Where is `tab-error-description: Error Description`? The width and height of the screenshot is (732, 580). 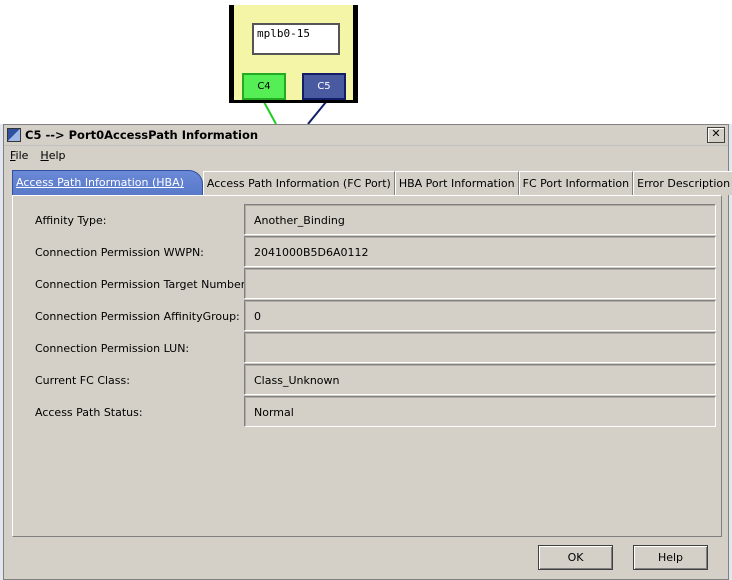
tab-error-description: Error Description is located at coordinates (682, 183).